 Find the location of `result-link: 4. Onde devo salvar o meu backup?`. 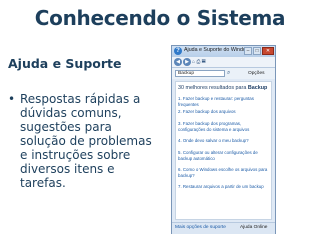

result-link: 4. Onde devo salvar o meu backup? is located at coordinates (223, 141).